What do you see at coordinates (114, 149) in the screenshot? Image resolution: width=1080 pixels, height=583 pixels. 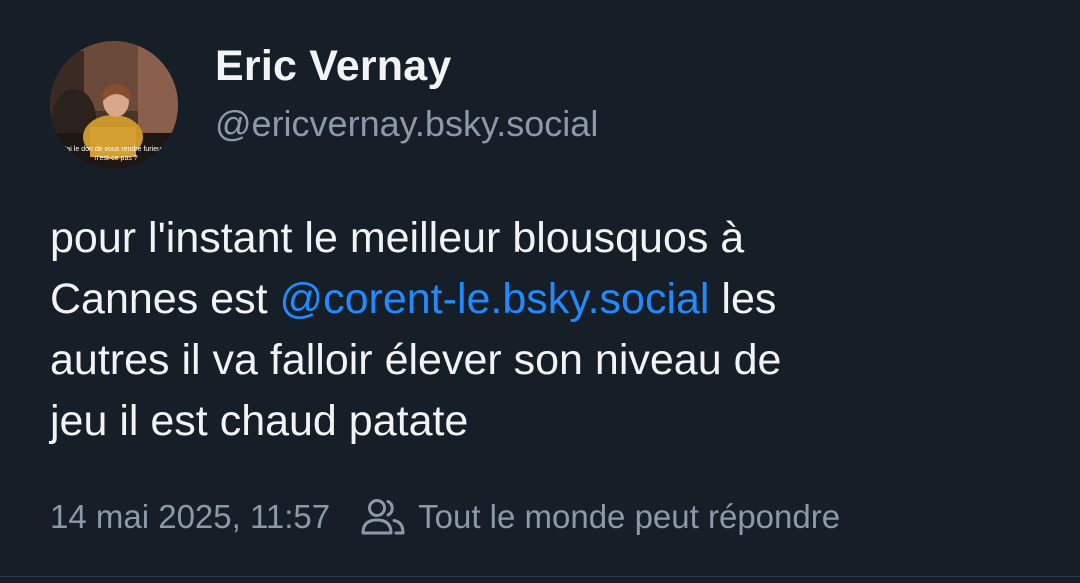 I see `avatar-caption-1: J'ai le don de vous rendre furieux,` at bounding box center [114, 149].